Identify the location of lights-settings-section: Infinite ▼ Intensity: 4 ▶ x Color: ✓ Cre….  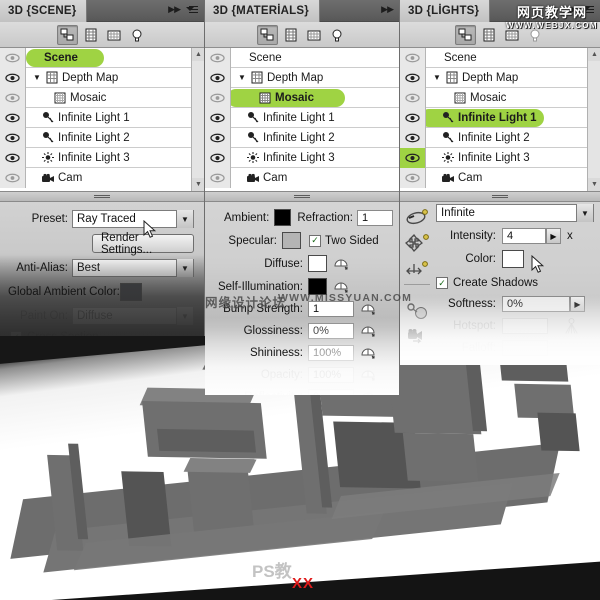
(500, 283).